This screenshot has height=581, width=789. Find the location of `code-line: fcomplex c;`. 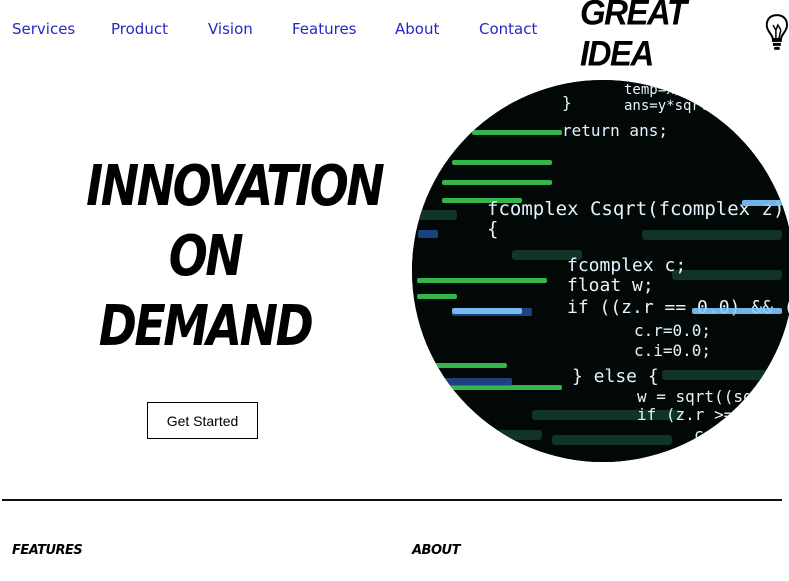

code-line: fcomplex c; is located at coordinates (626, 265).